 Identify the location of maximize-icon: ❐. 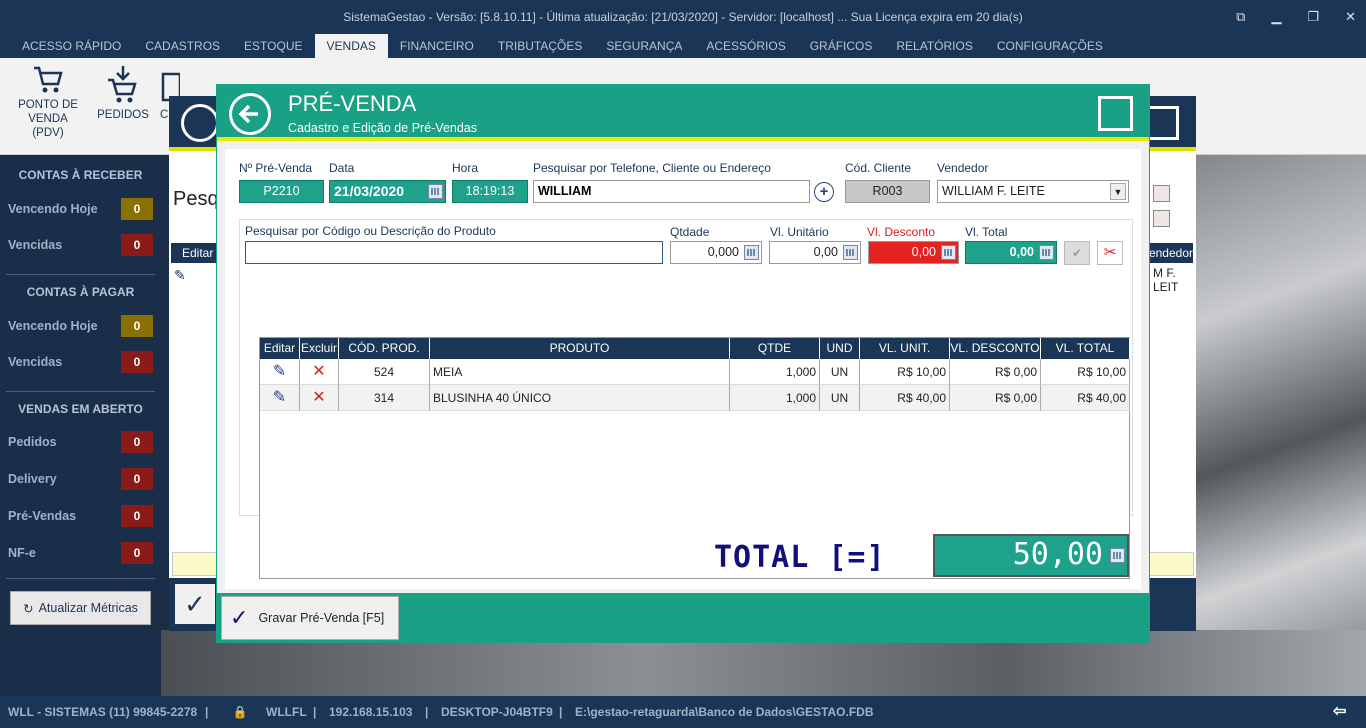
(1313, 17).